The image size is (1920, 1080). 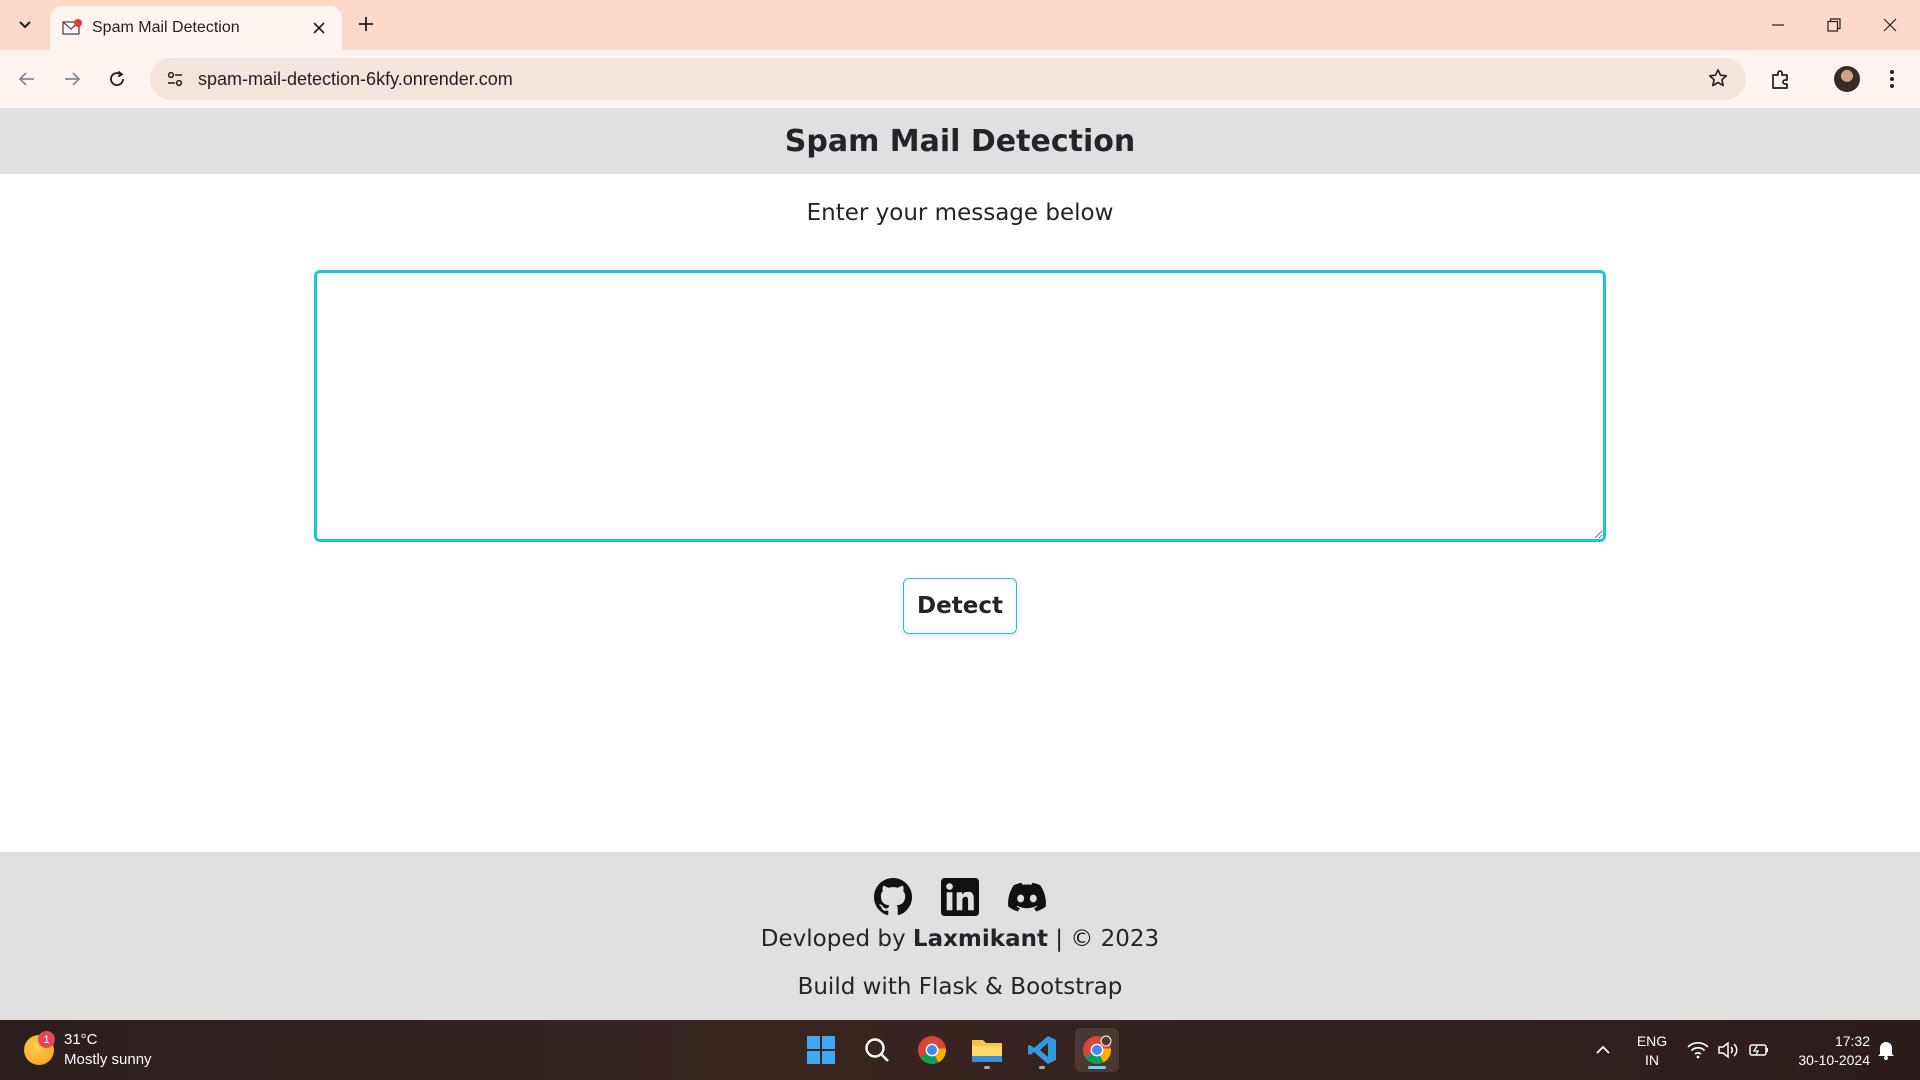 I want to click on minimize-icon, so click(x=1778, y=25).